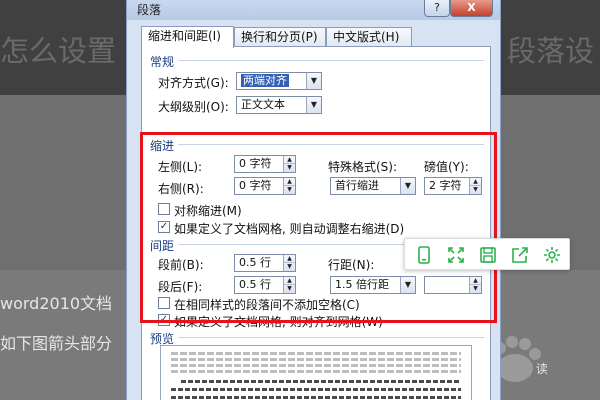 The width and height of the screenshot is (600, 400). I want to click on spacing-section-title: 间距, so click(162, 246).